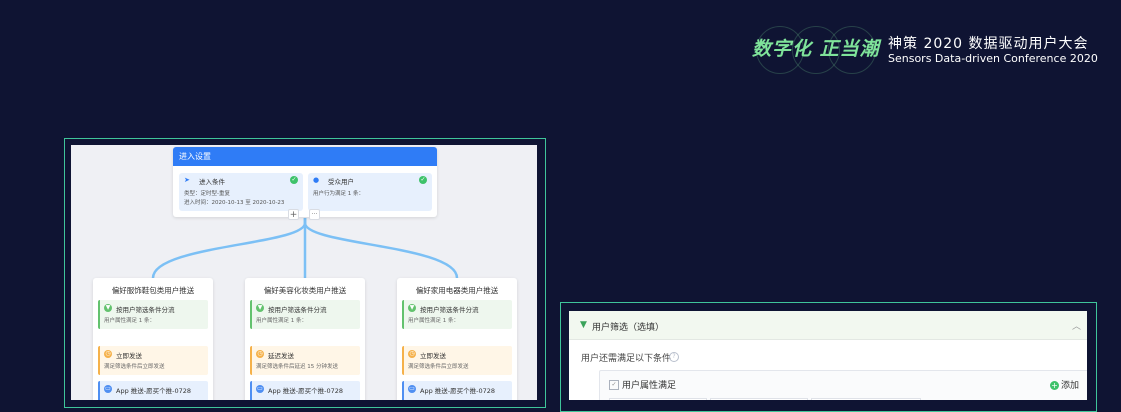 This screenshot has height=412, width=1121. What do you see at coordinates (297, 367) in the screenshot?
I see `step-desc: 满足筛选条件后延迟 15 分钟发送` at bounding box center [297, 367].